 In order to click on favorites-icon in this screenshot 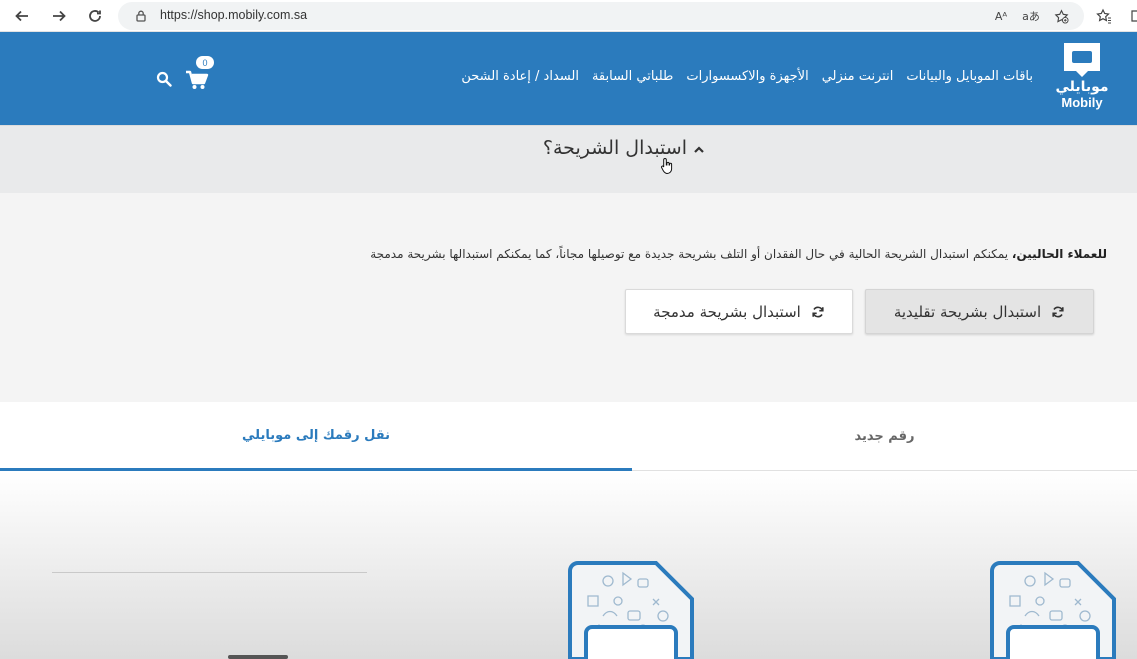, I will do `click(1103, 16)`.